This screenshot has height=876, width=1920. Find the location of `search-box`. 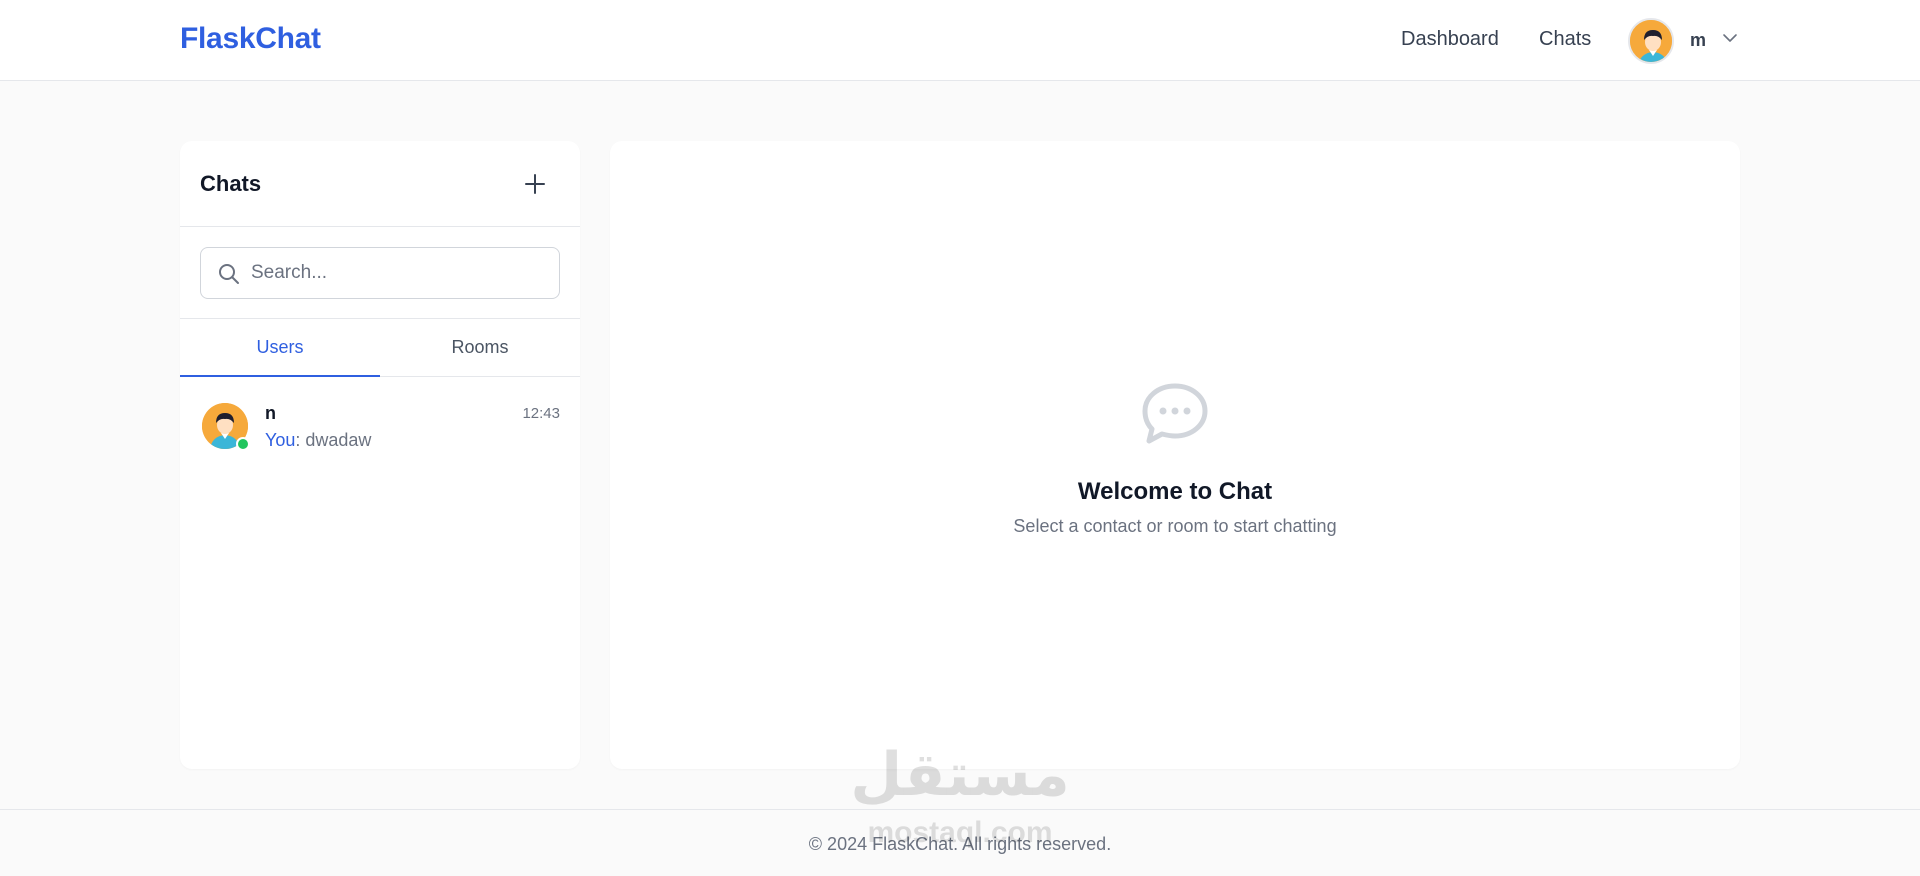

search-box is located at coordinates (380, 273).